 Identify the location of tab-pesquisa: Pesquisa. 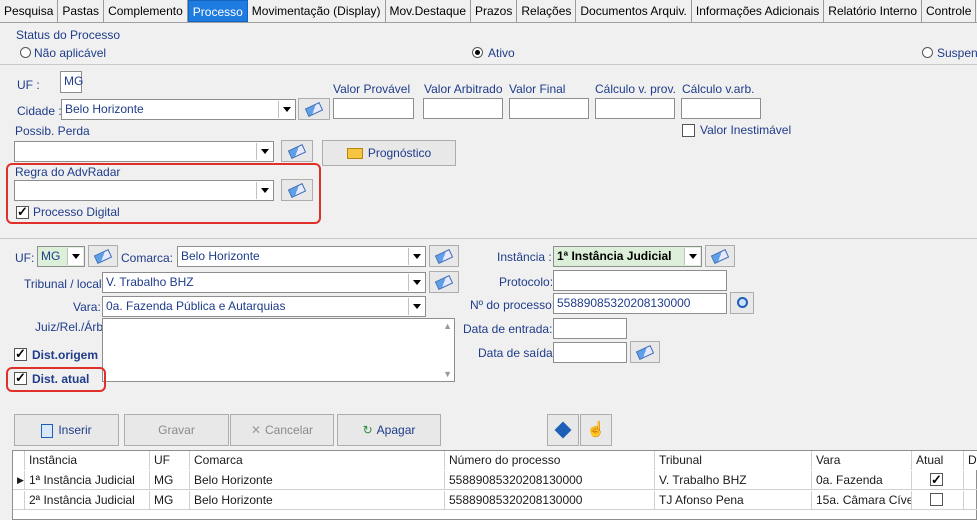
(29, 11).